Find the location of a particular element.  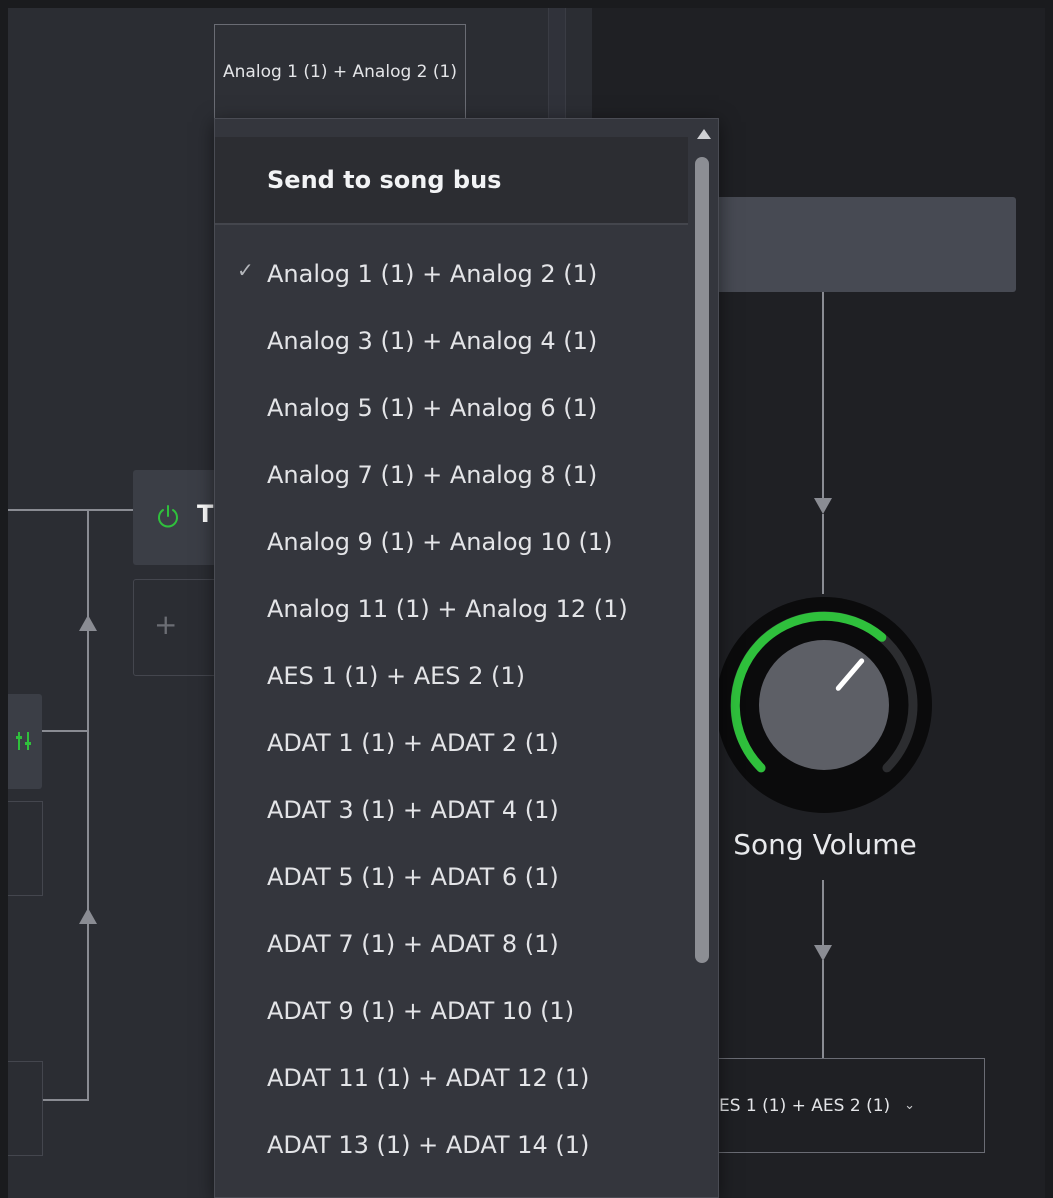

route-option-label: Analog 9 (1) + Analog 10 (1) is located at coordinates (440, 541).